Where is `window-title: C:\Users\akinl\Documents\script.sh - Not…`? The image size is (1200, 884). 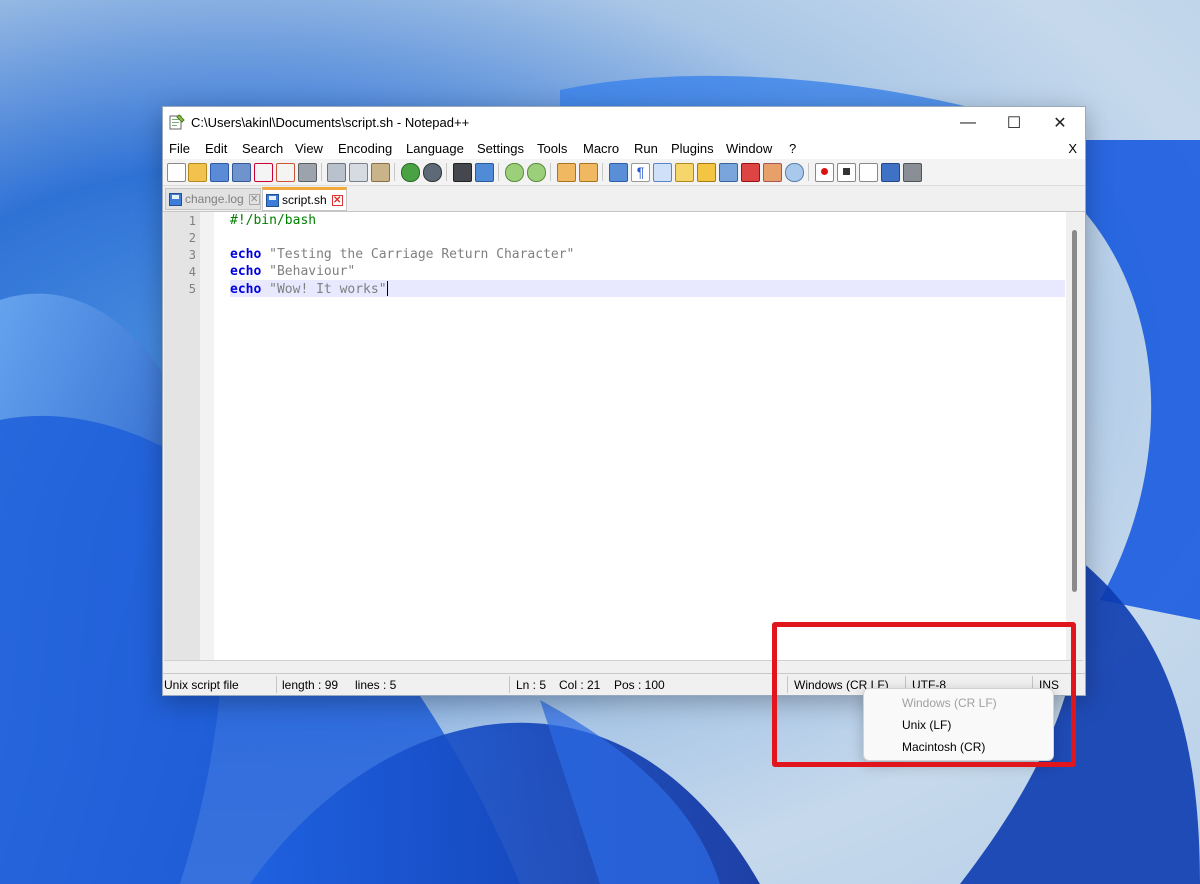
window-title: C:\Users\akinl\Documents\script.sh - Not… is located at coordinates (330, 122).